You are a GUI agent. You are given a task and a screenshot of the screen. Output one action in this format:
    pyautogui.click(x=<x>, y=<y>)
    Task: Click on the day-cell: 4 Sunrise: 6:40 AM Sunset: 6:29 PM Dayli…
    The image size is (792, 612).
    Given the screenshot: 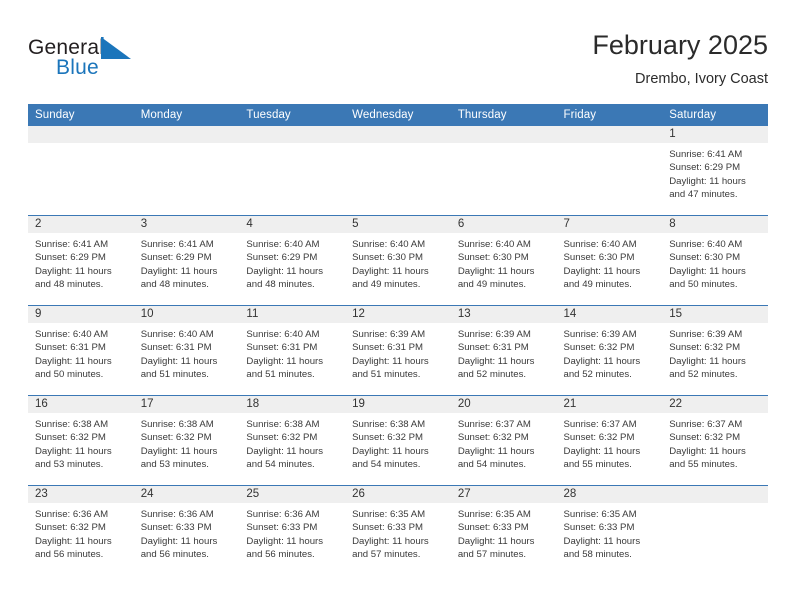 What is the action you would take?
    pyautogui.click(x=292, y=260)
    